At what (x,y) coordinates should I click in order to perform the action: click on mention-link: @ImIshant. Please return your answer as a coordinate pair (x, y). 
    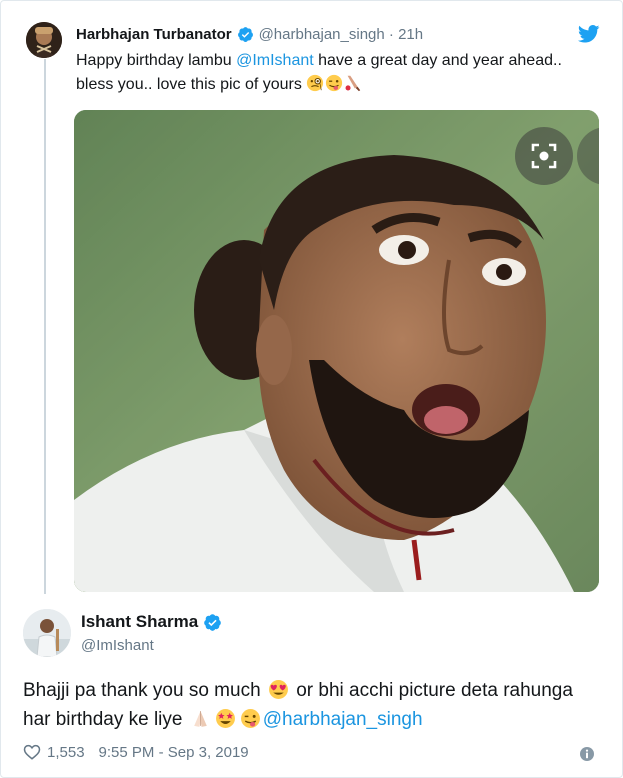
    Looking at the image, I should click on (275, 60).